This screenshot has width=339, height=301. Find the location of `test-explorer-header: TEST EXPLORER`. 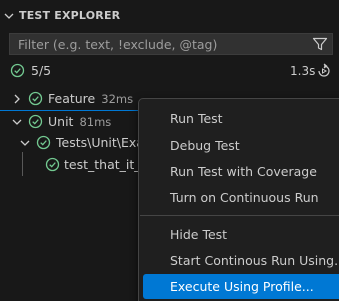

test-explorer-header: TEST EXPLORER is located at coordinates (169, 16).